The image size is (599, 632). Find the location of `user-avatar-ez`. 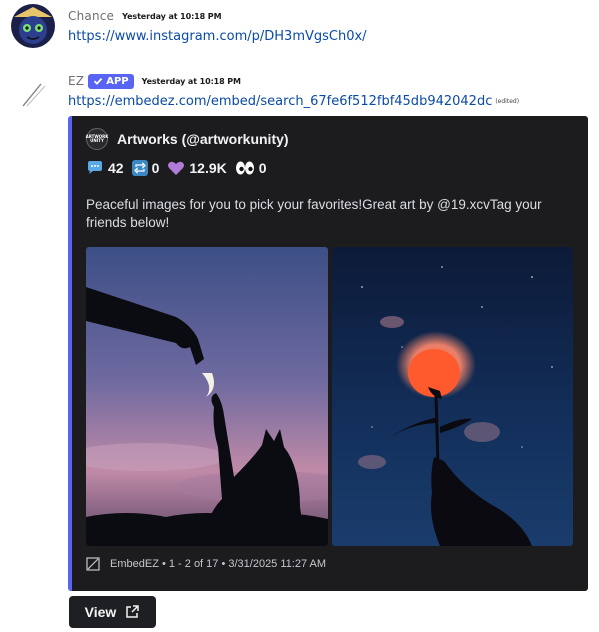

user-avatar-ez is located at coordinates (33, 94).